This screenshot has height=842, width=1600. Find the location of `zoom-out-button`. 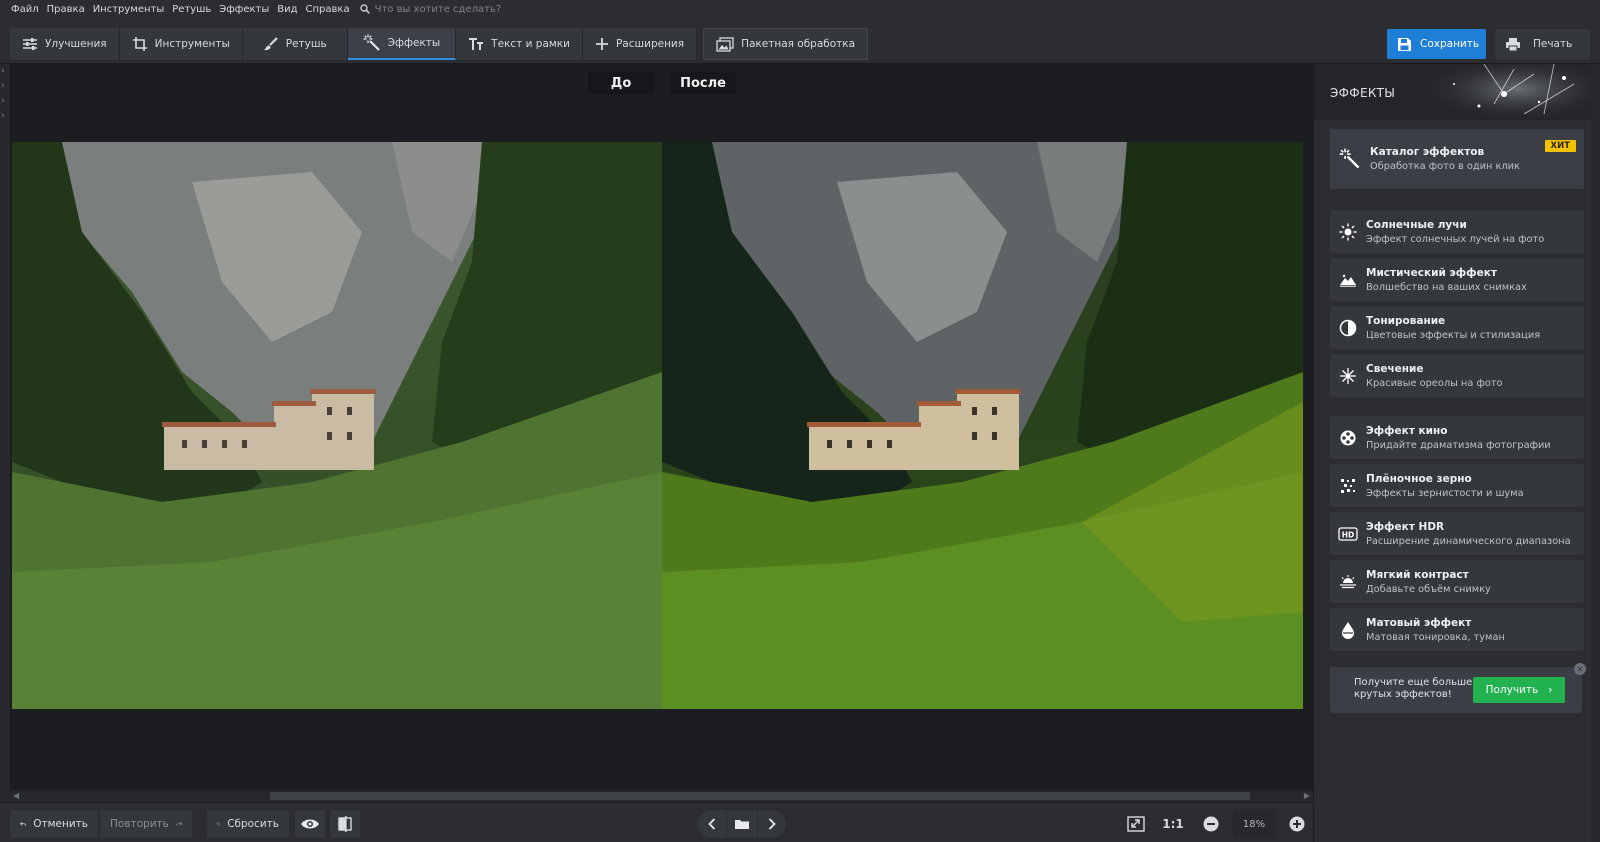

zoom-out-button is located at coordinates (1211, 824).